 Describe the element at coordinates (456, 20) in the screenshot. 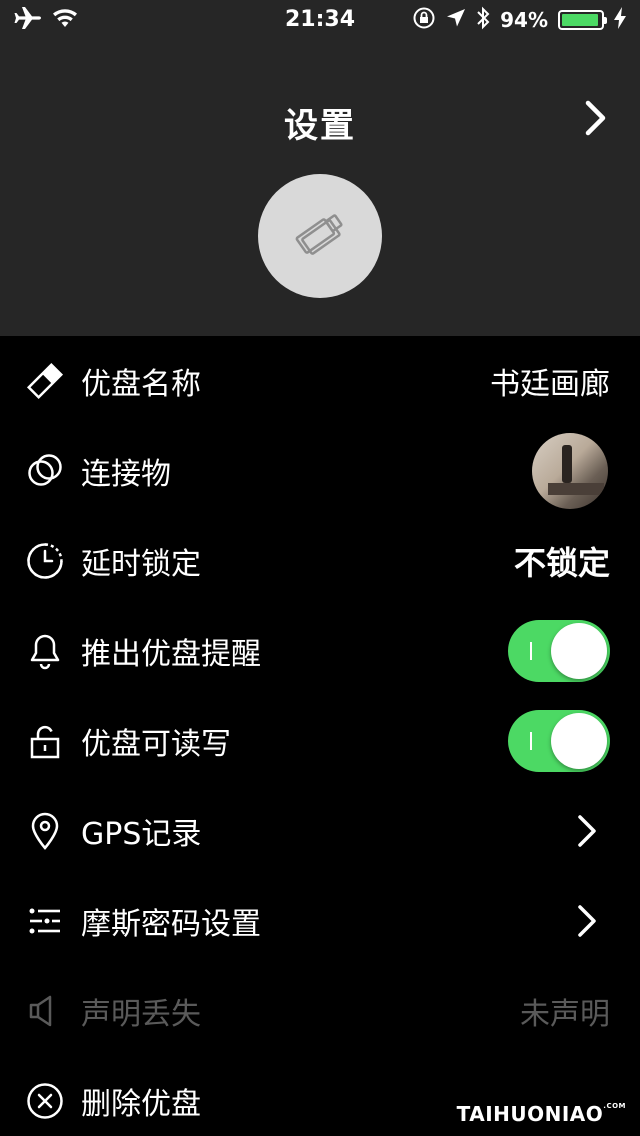

I see `location-arrow-icon` at that location.